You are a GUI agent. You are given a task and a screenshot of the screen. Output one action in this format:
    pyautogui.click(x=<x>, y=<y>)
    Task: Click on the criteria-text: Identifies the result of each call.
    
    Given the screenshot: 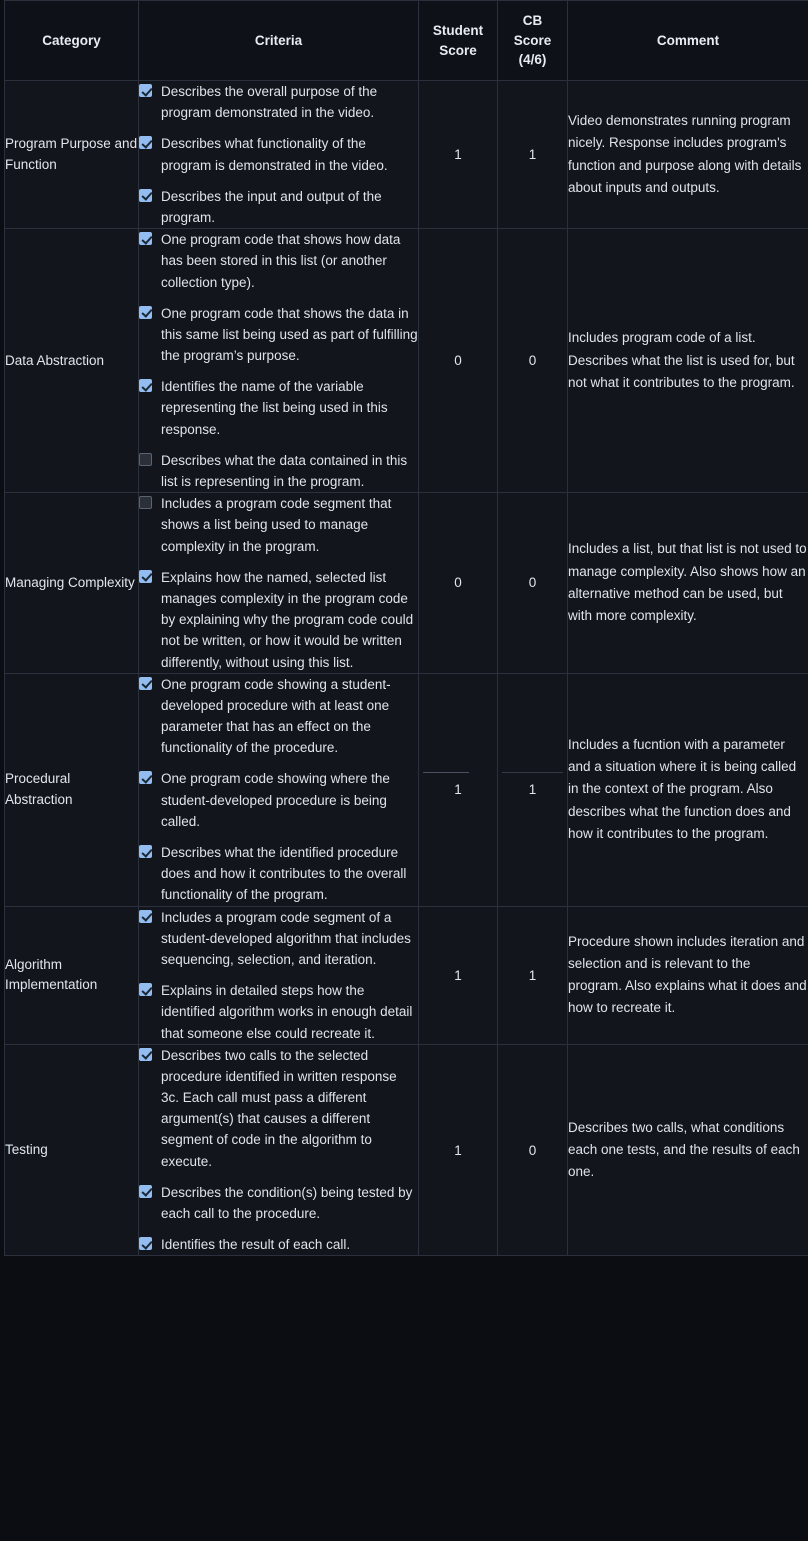 What is the action you would take?
    pyautogui.click(x=256, y=1245)
    